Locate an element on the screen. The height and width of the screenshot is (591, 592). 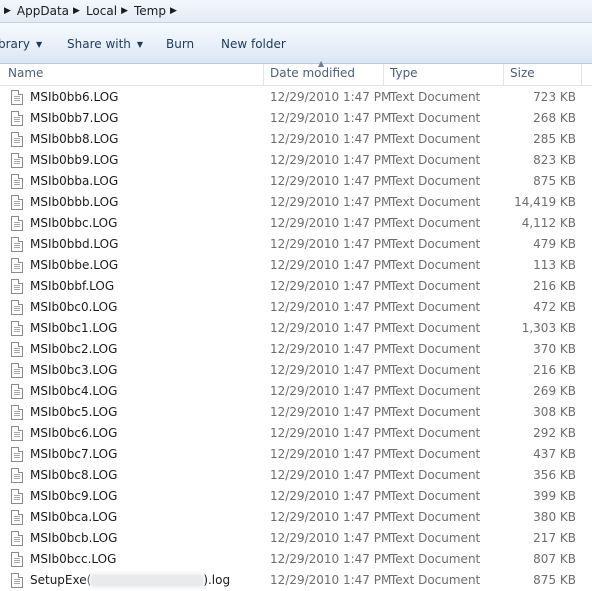
file-name: SetupExe().log is located at coordinates (130, 580).